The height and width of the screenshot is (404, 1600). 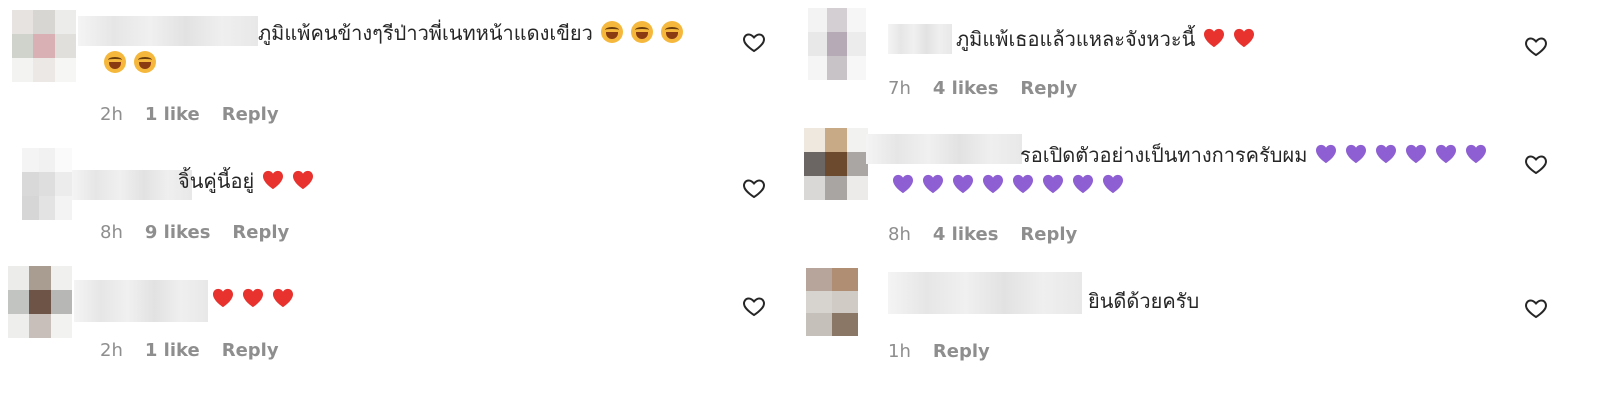 I want to click on comment-time: 7h, so click(x=899, y=88).